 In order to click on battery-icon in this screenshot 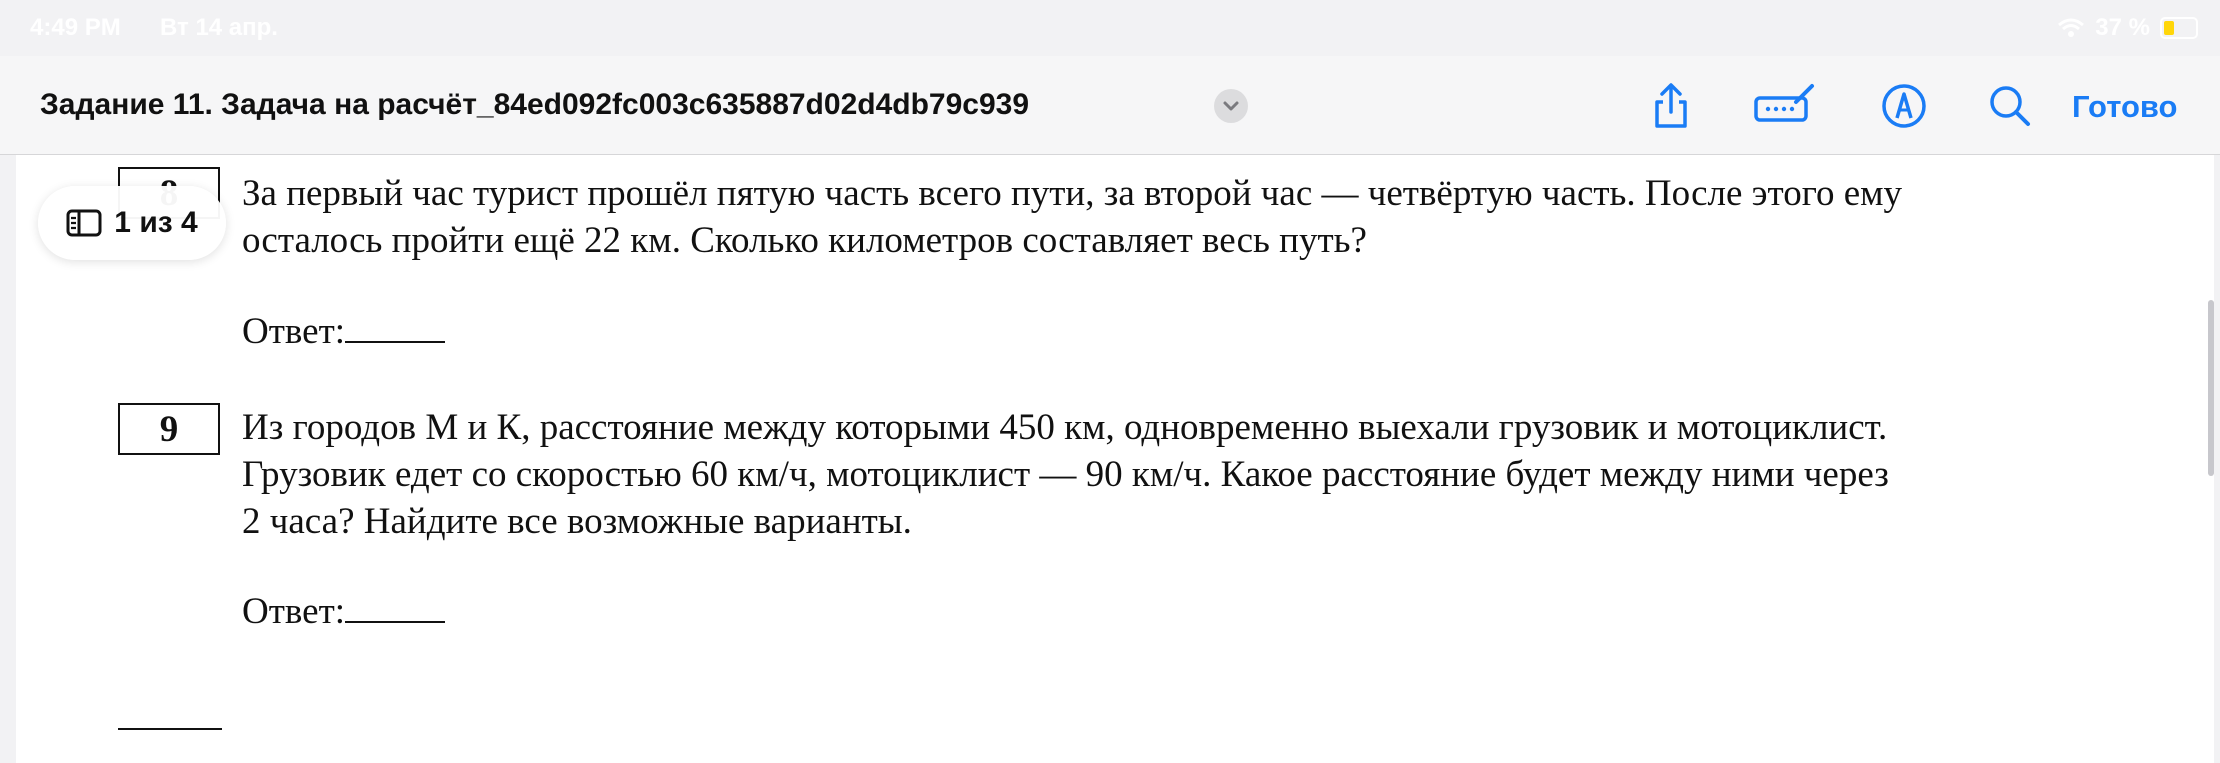, I will do `click(2179, 28)`.